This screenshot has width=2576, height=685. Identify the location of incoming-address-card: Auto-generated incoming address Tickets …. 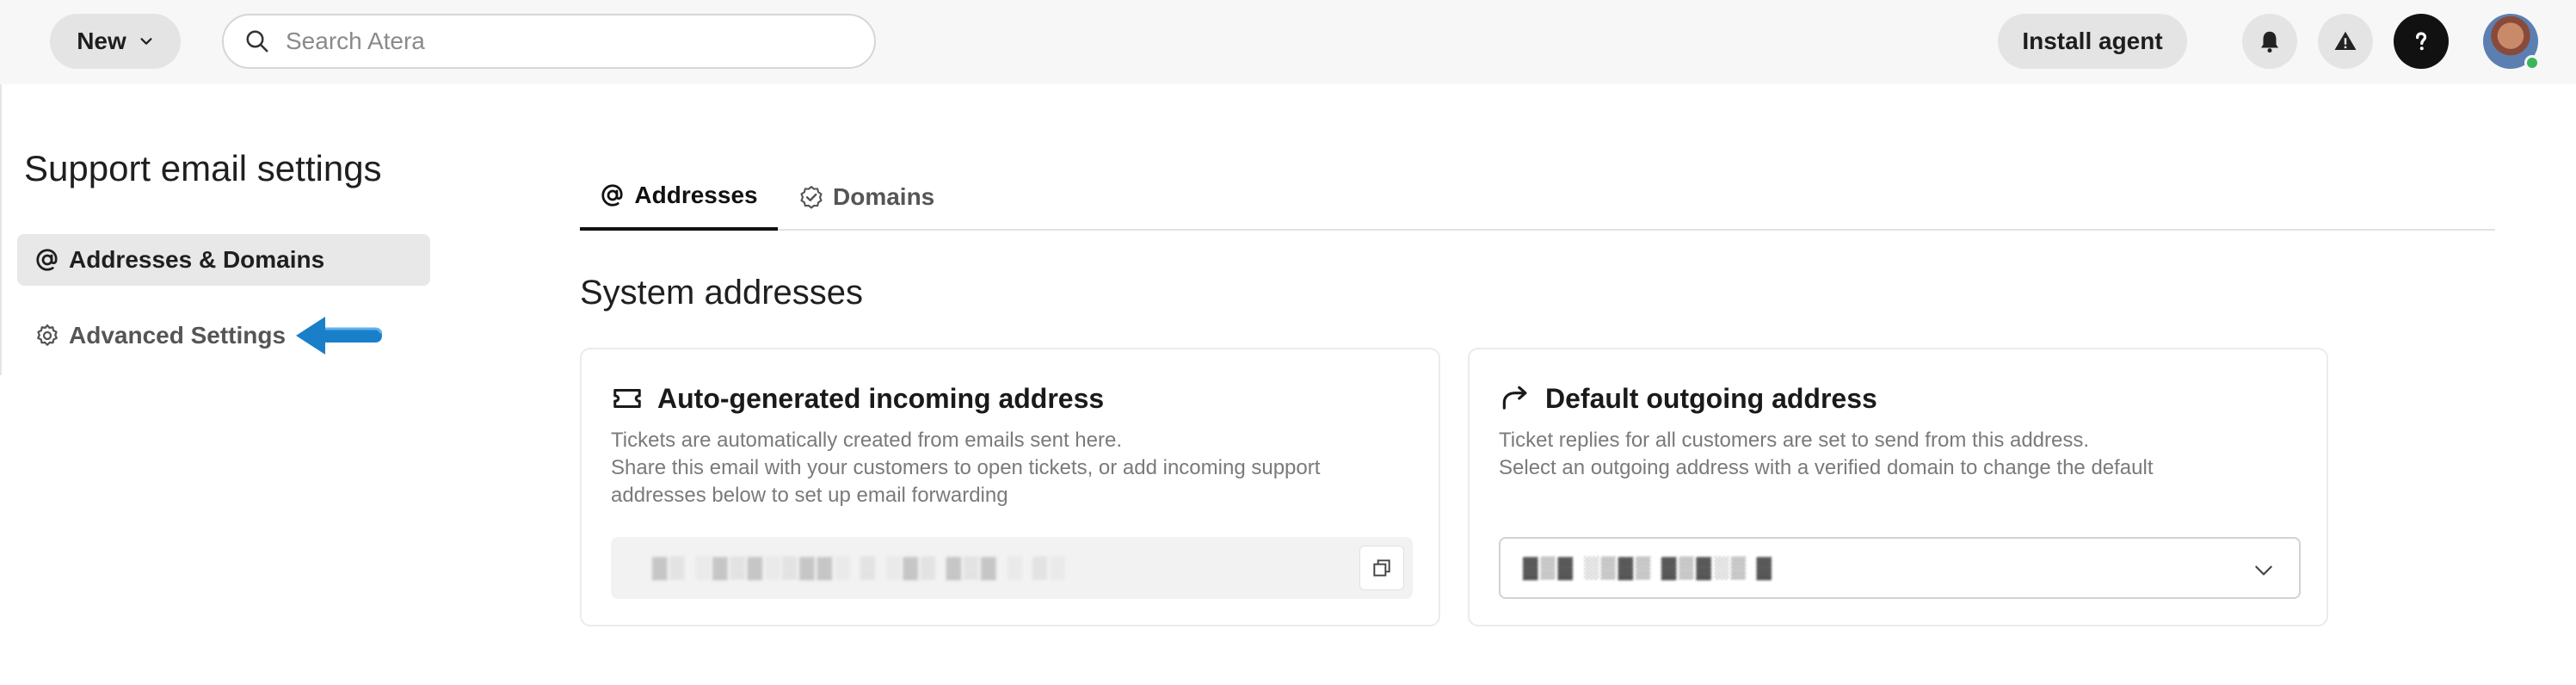
(1010, 487).